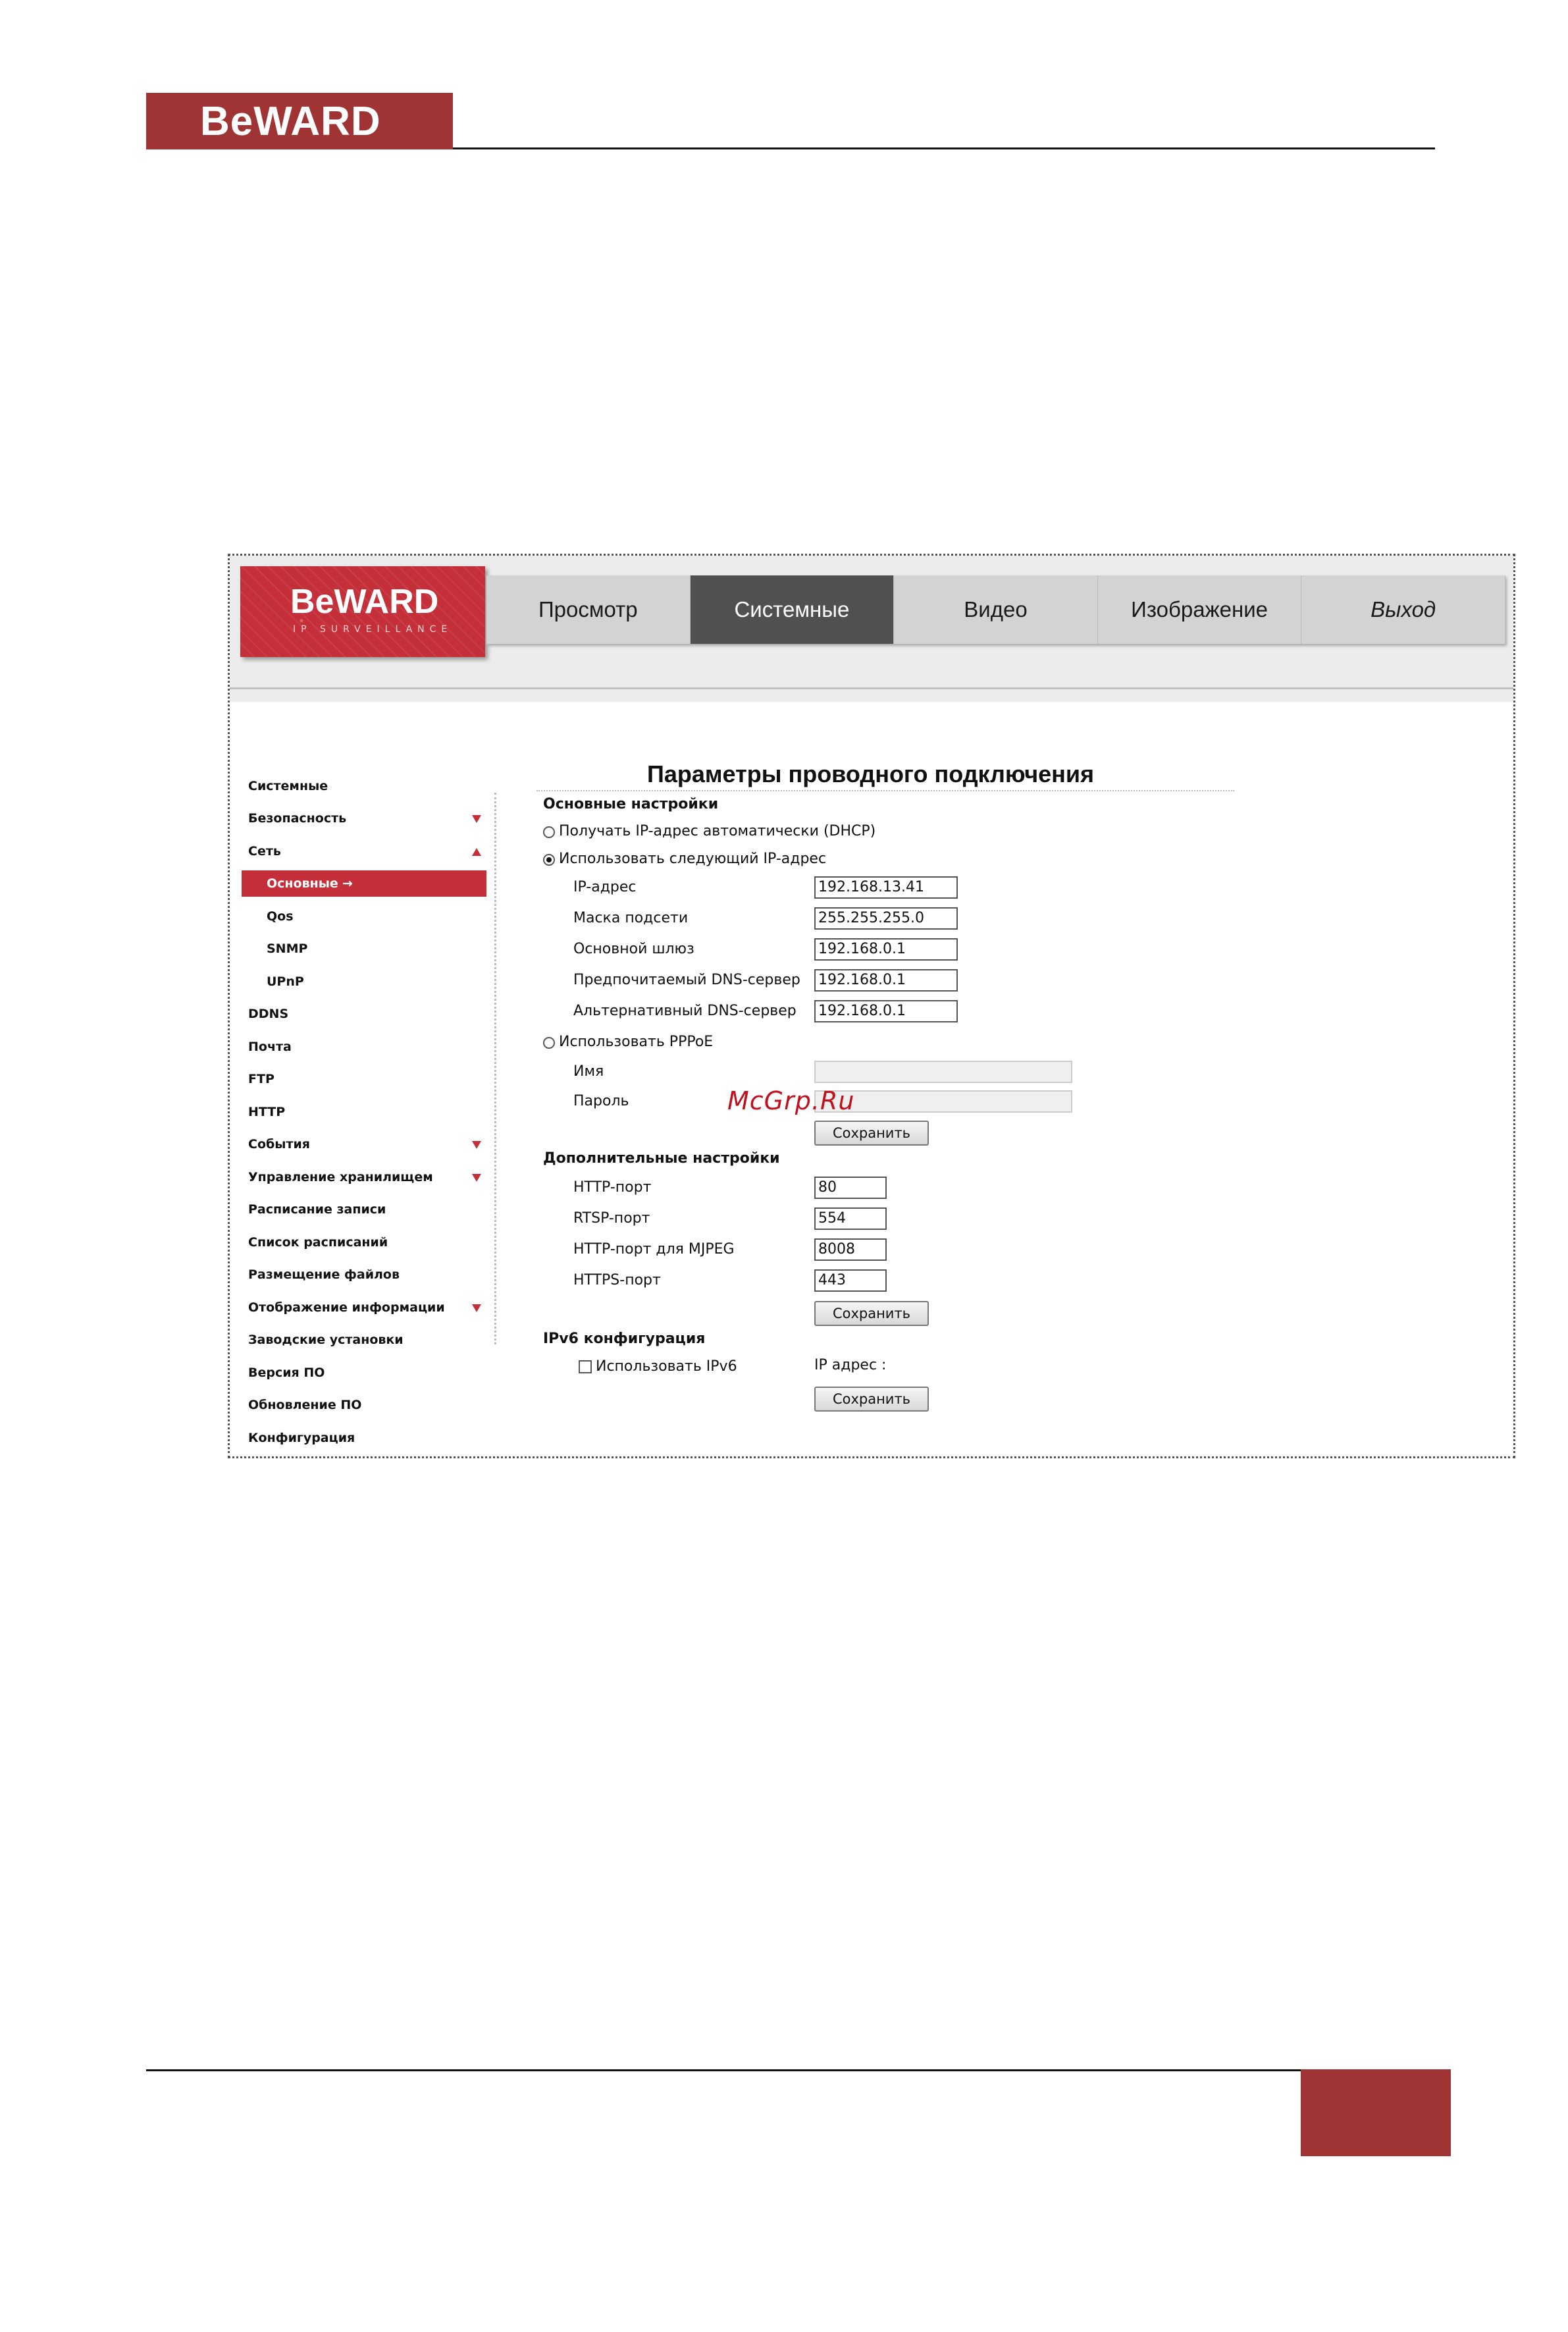 This screenshot has width=1568, height=2332. Describe the element at coordinates (367, 819) in the screenshot. I see `sidebar-item-security: Безопасность` at that location.